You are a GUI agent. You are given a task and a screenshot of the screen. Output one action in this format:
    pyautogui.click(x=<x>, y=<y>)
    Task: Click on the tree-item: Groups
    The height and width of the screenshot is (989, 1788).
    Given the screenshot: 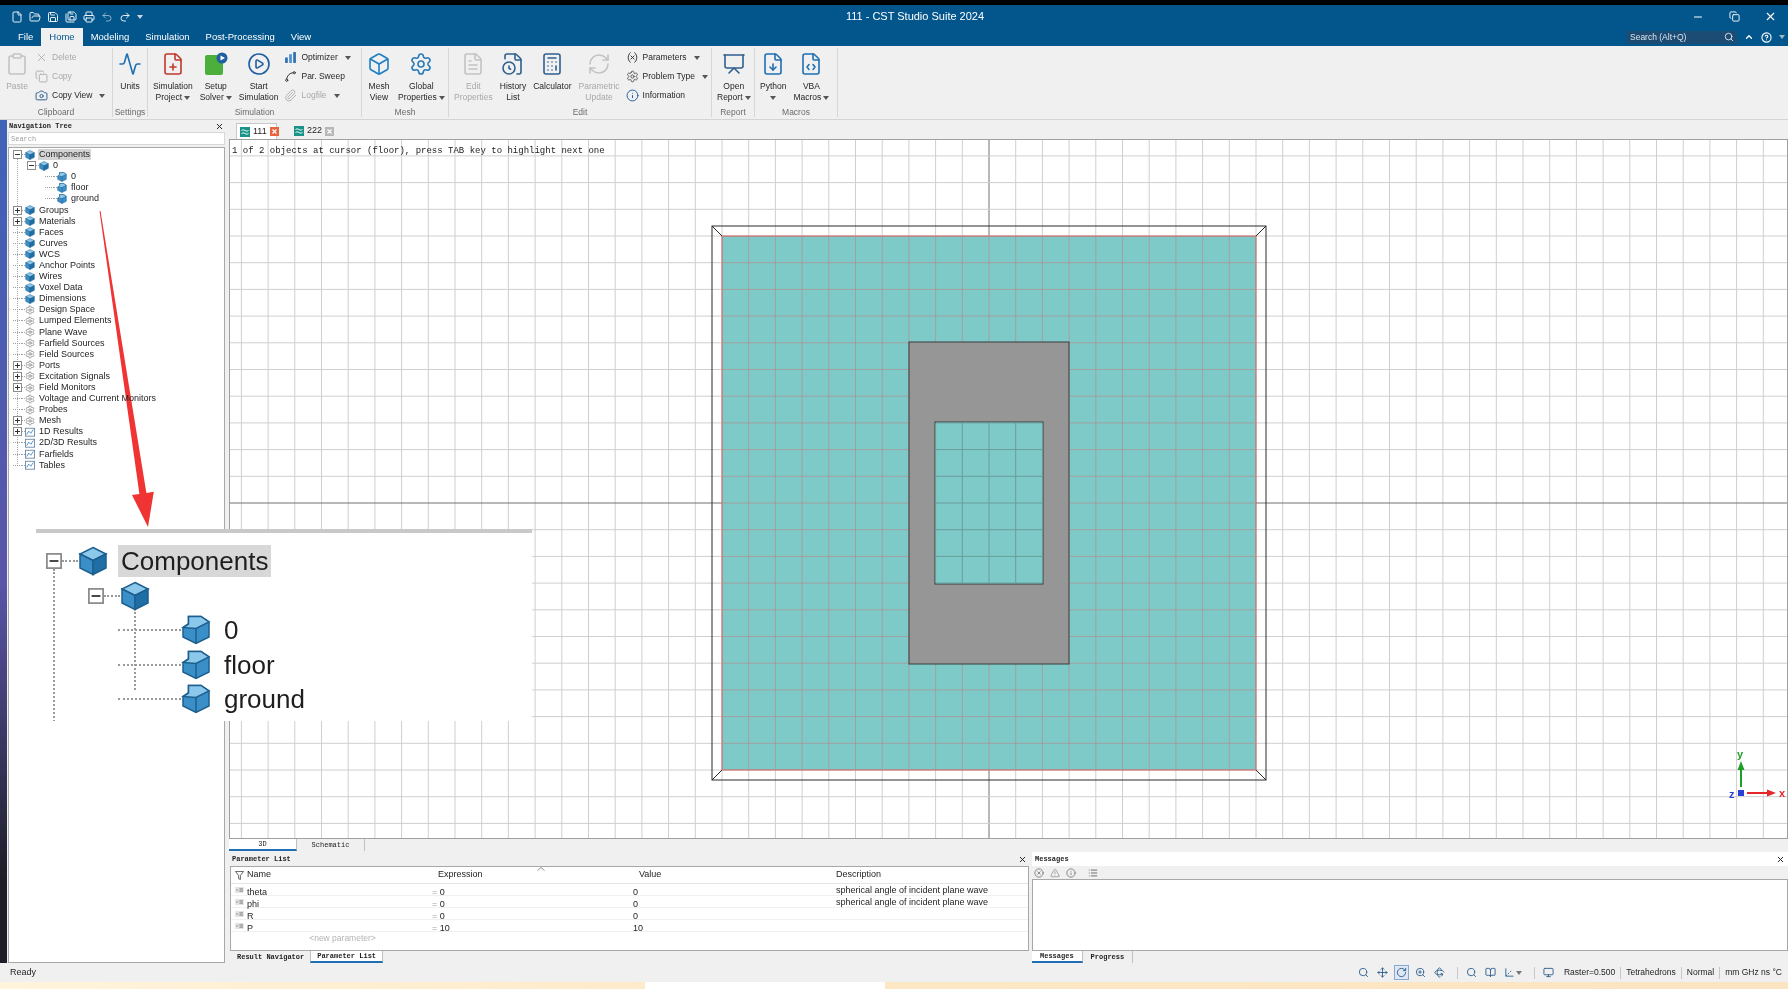 What is the action you would take?
    pyautogui.click(x=54, y=210)
    